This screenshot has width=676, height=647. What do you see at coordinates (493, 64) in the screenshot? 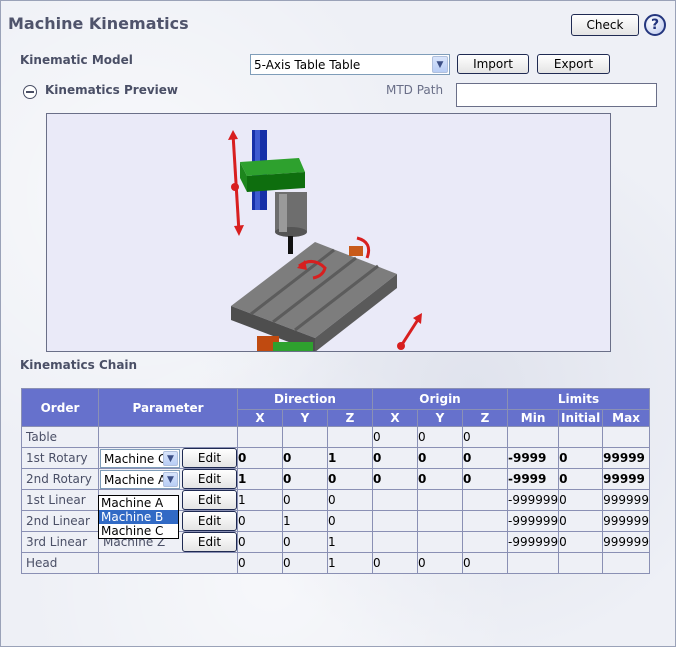
I see `import-button: Import` at bounding box center [493, 64].